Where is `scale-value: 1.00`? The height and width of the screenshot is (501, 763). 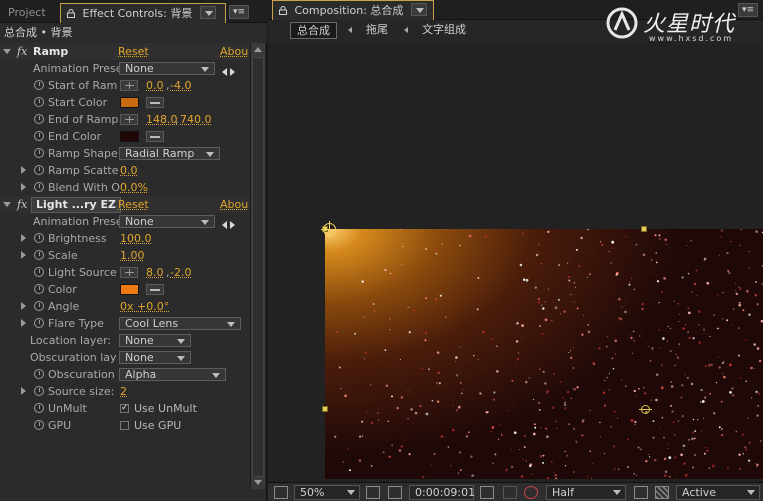
scale-value: 1.00 is located at coordinates (132, 255).